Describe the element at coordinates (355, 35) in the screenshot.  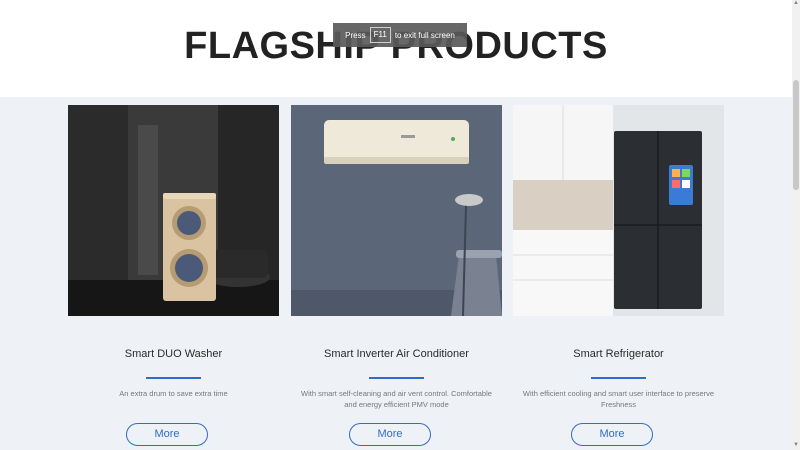
I see `toast-prefix: Press` at that location.